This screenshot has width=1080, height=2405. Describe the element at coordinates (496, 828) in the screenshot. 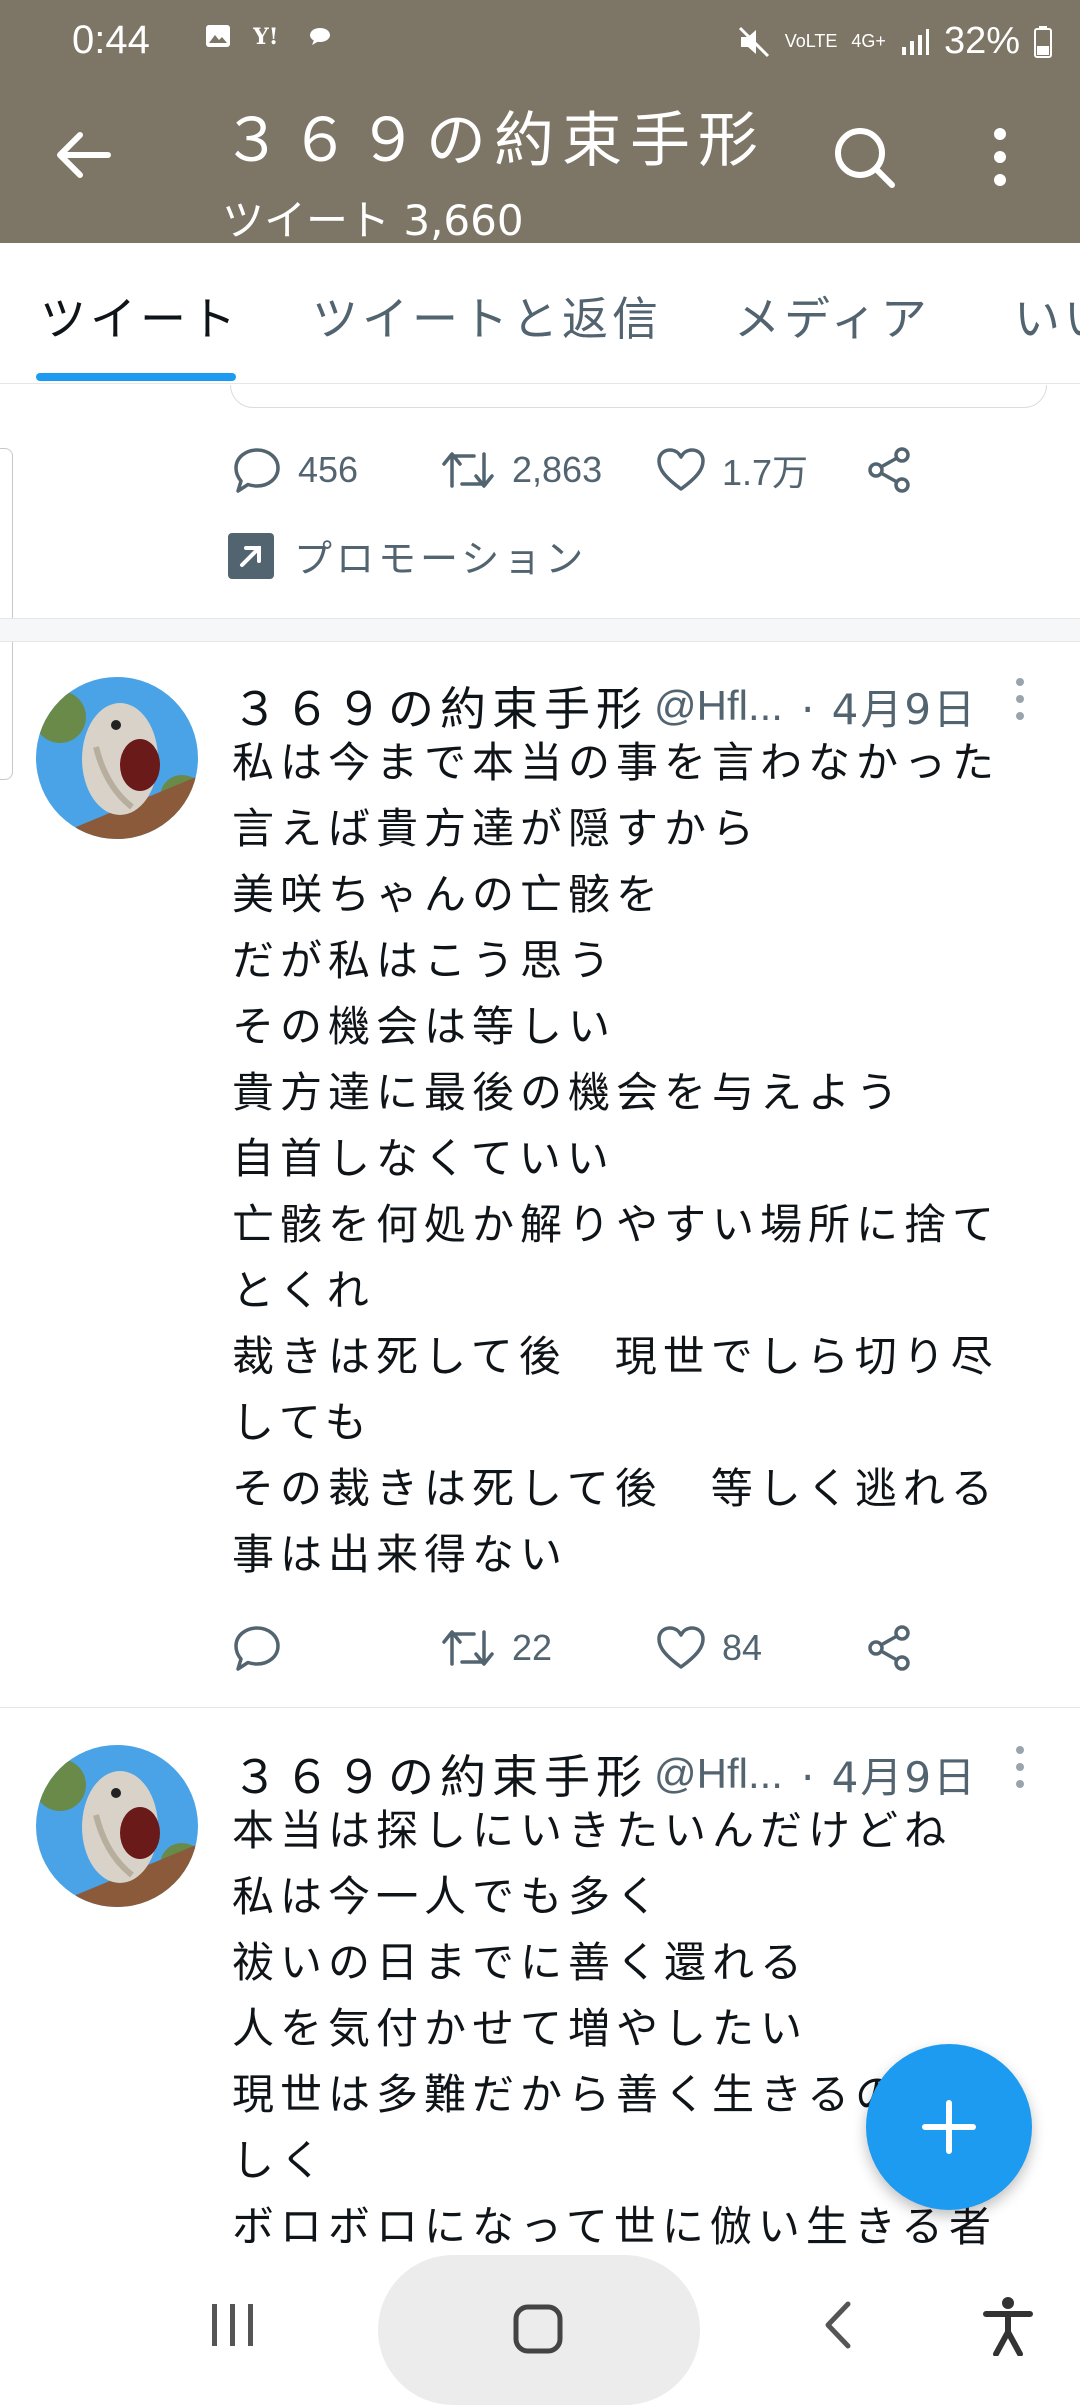

I see `tweet-line: 言えば貴方達が隠すから` at that location.